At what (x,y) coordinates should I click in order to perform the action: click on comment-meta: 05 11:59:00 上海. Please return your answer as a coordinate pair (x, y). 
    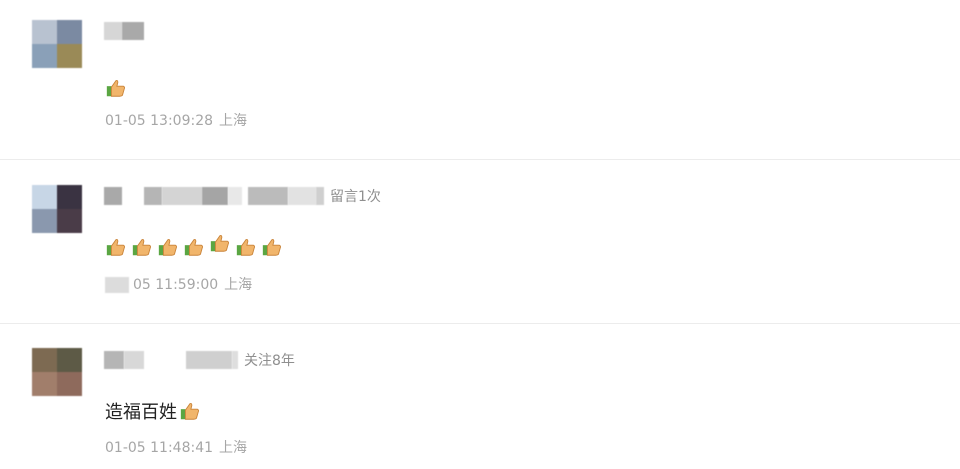
    Looking at the image, I should click on (178, 284).